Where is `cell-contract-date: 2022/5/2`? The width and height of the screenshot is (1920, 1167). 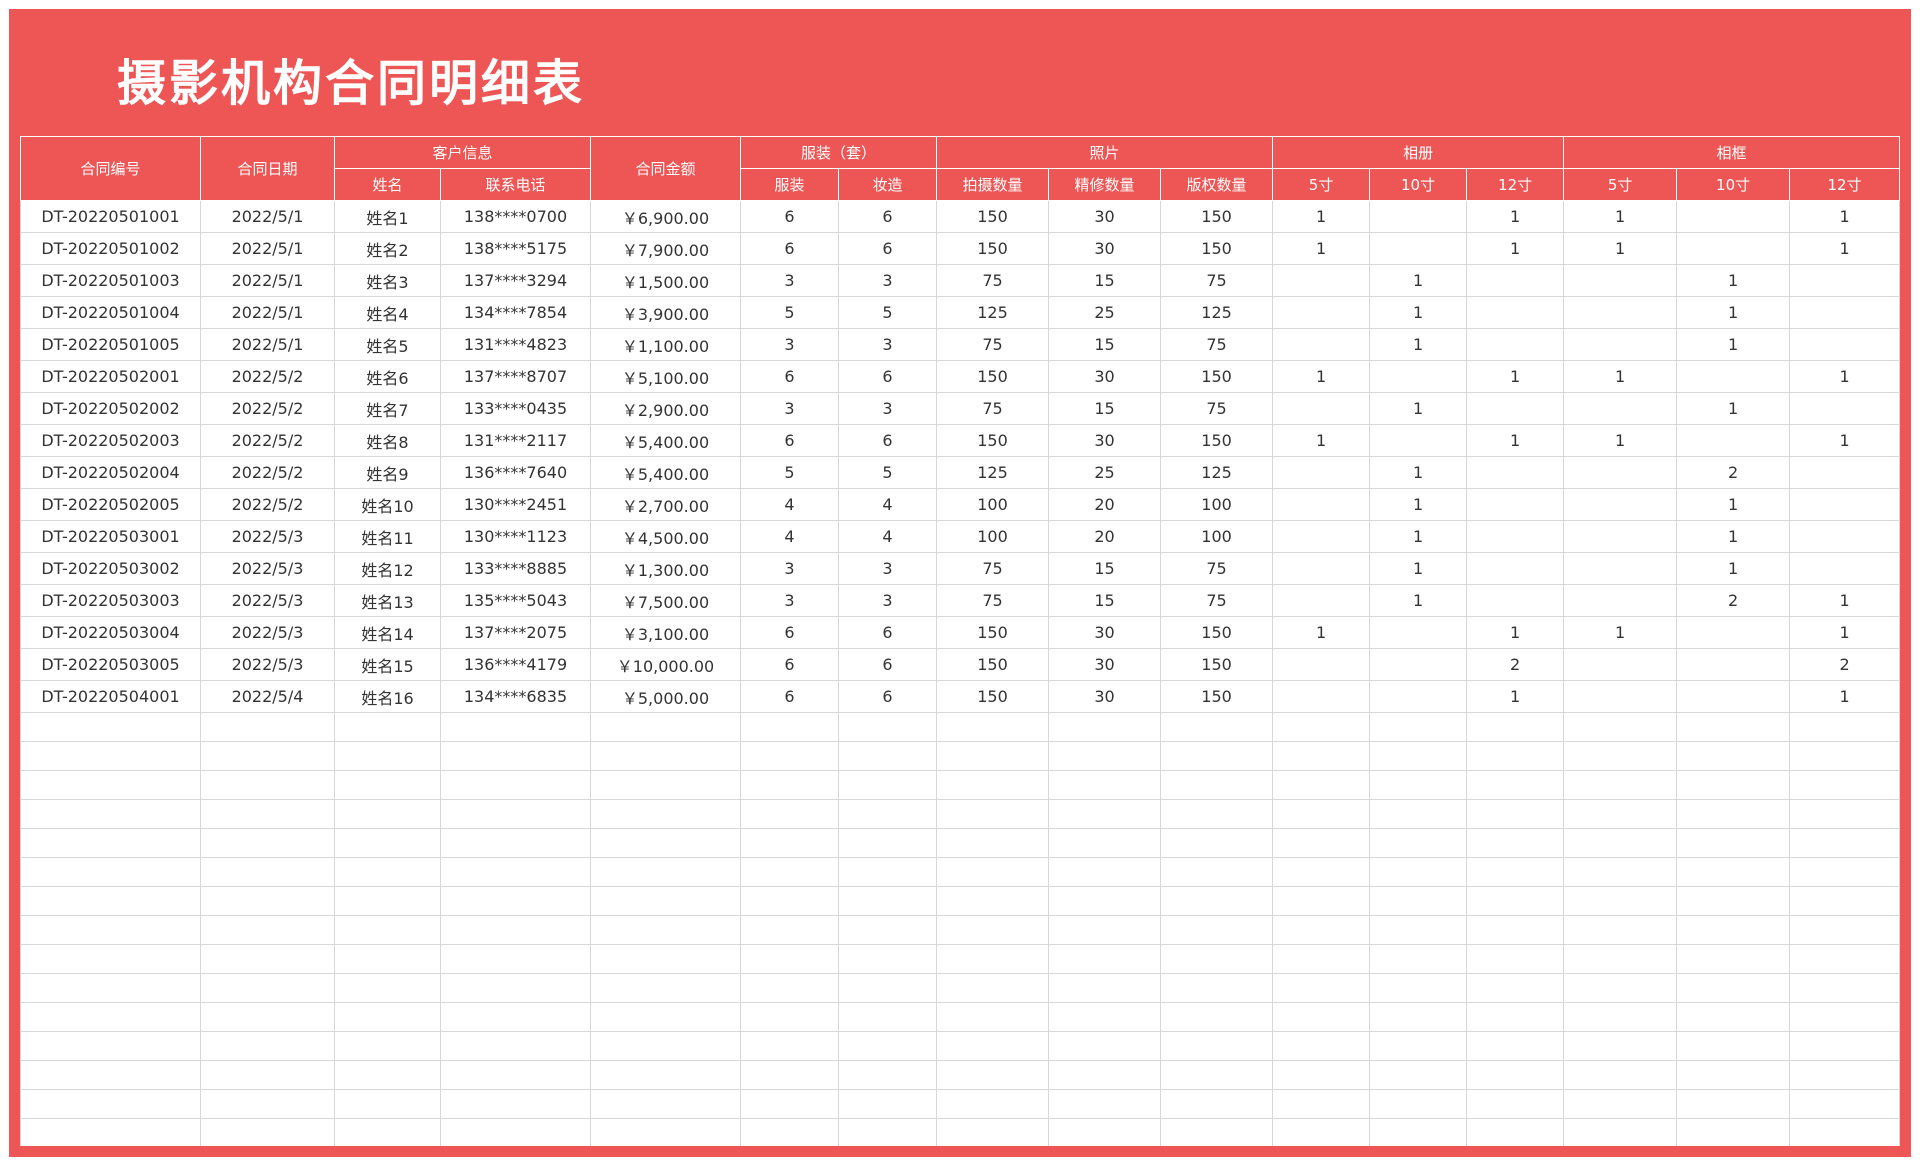 cell-contract-date: 2022/5/2 is located at coordinates (267, 376).